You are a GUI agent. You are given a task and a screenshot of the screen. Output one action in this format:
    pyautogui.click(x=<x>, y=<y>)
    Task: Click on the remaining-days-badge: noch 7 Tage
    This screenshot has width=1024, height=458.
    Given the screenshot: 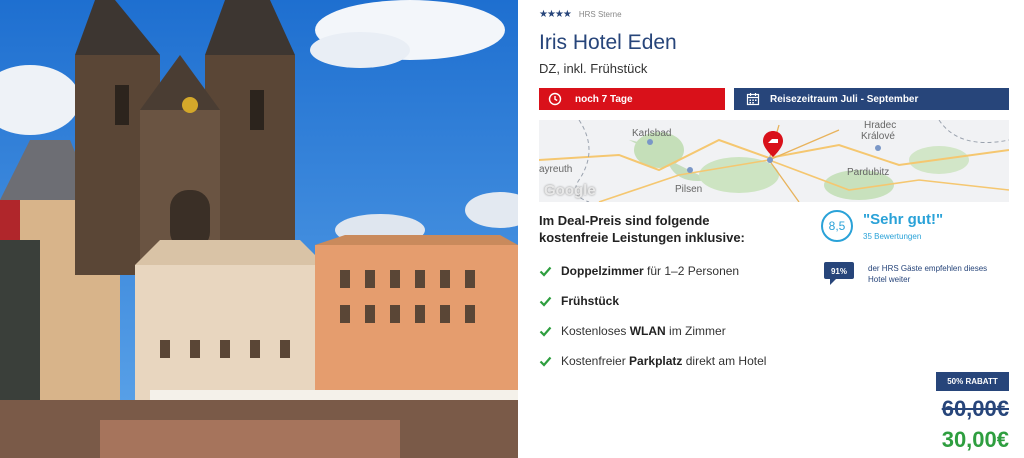 What is the action you would take?
    pyautogui.click(x=632, y=99)
    